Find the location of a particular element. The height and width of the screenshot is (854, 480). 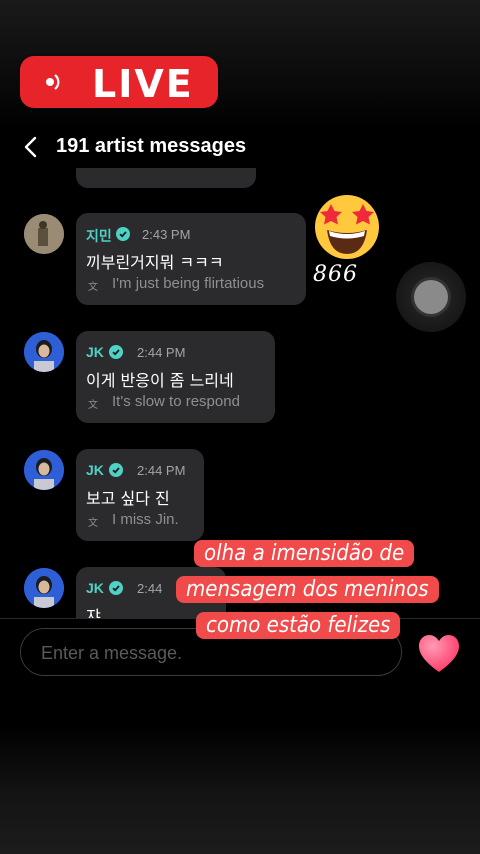

caption-line: mensagem dos meninos is located at coordinates (307, 589).